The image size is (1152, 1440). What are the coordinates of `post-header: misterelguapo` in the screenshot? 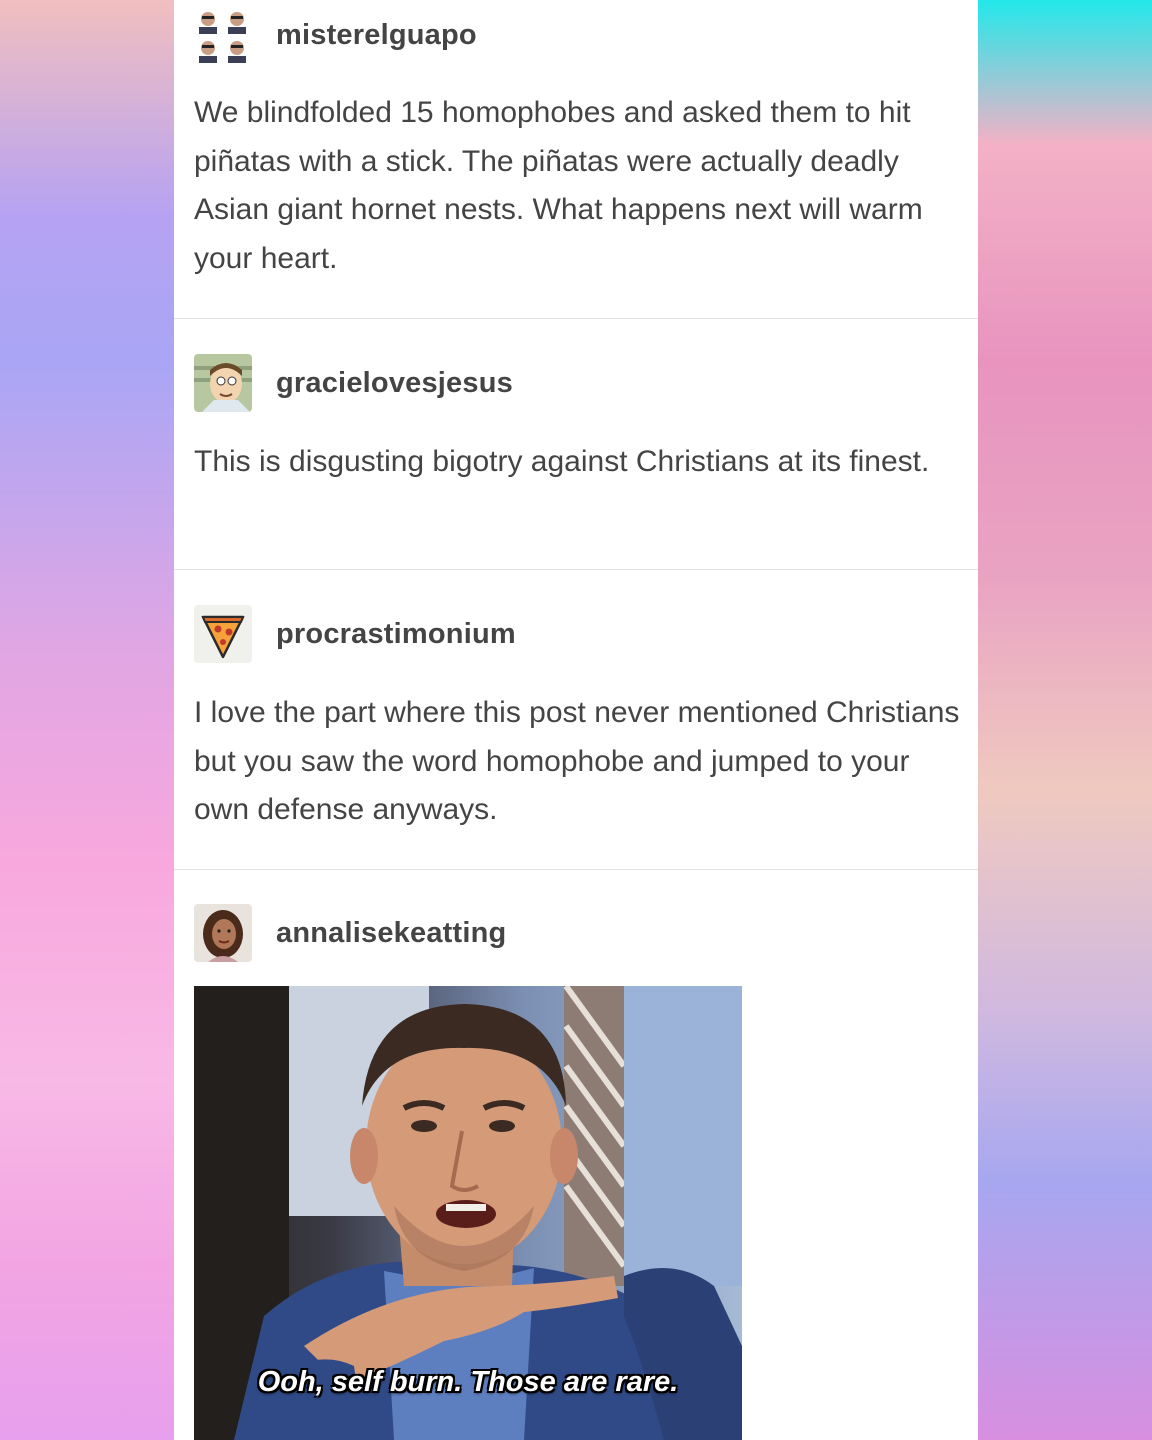 It's located at (335, 35).